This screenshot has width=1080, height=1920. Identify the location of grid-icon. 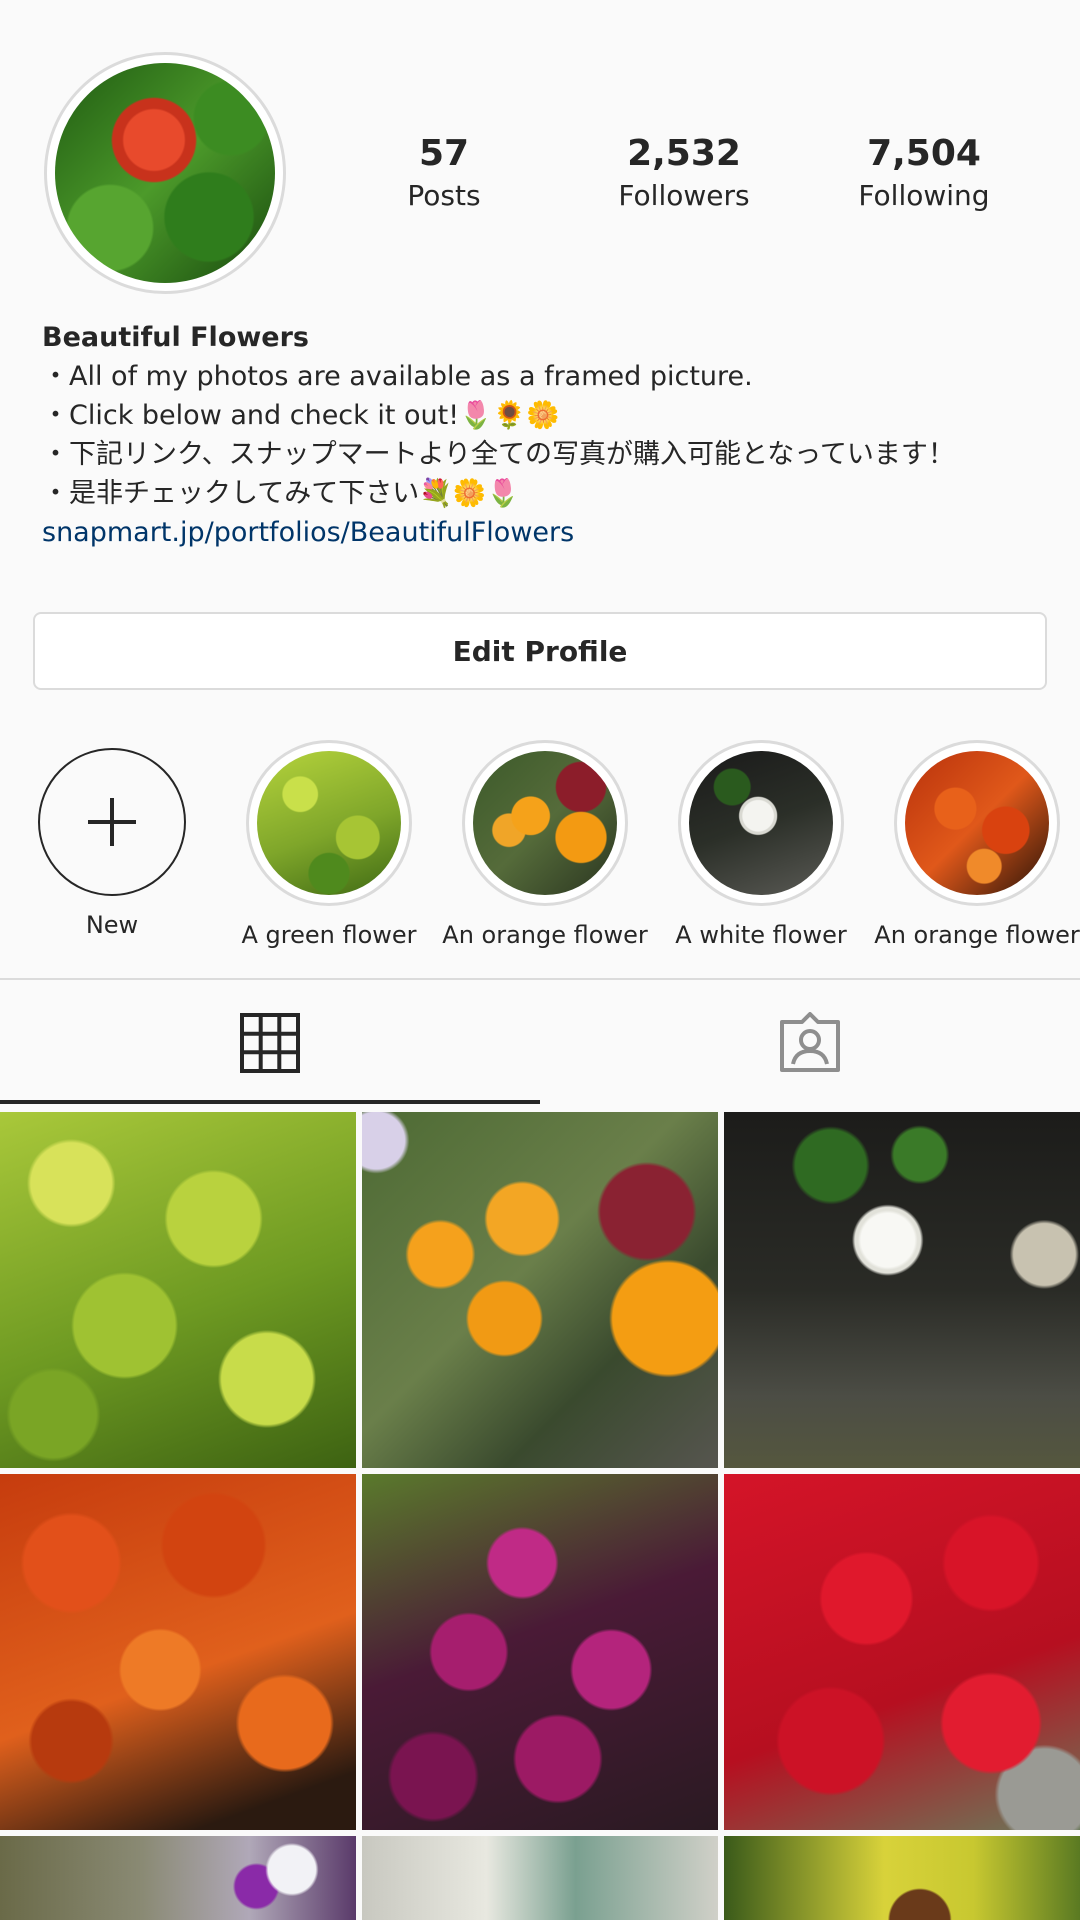
(270, 1043).